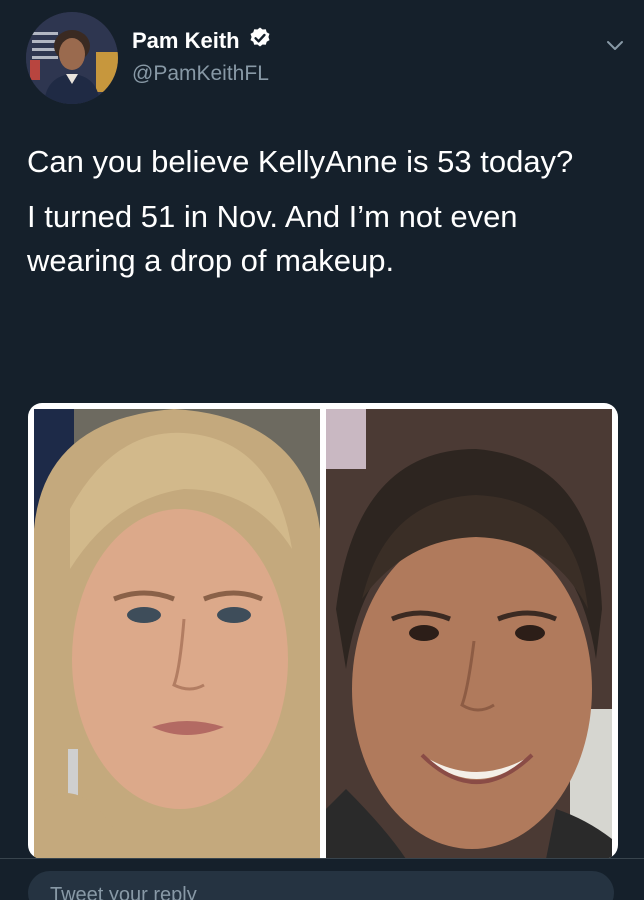  What do you see at coordinates (186, 41) in the screenshot?
I see `author-display-name: Pam Keith` at bounding box center [186, 41].